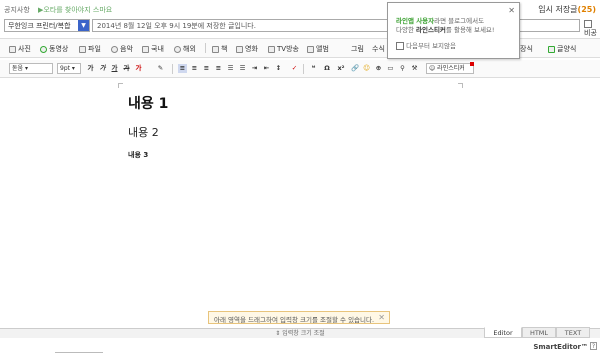 The height and width of the screenshot is (355, 600). I want to click on align-right-icon: ≡, so click(206, 68).